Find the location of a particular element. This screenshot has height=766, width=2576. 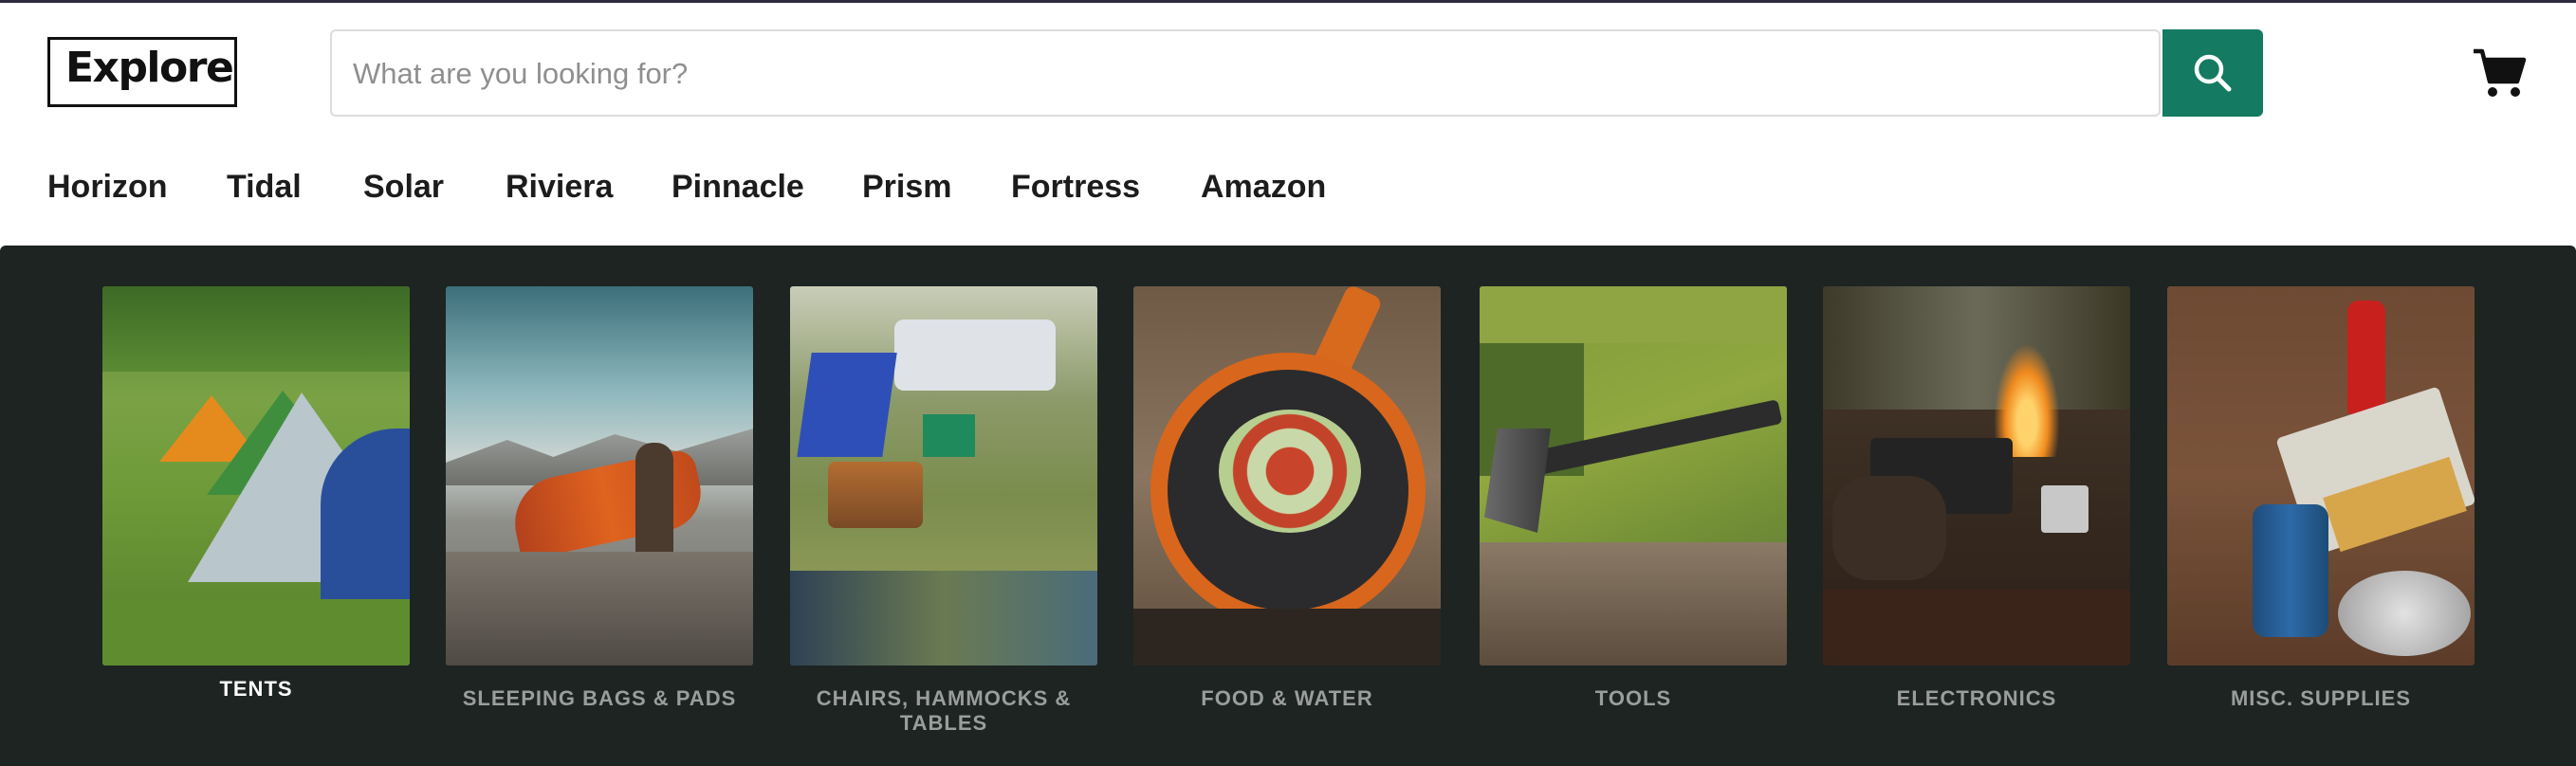

nav-item-fortress: Fortress is located at coordinates (1075, 187).